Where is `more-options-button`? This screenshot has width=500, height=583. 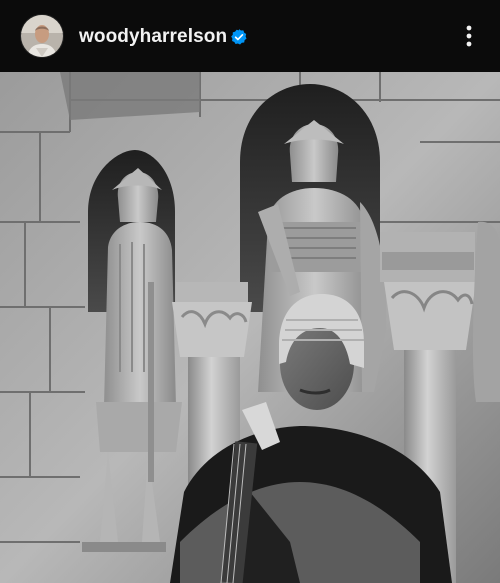
more-options-button is located at coordinates (469, 36).